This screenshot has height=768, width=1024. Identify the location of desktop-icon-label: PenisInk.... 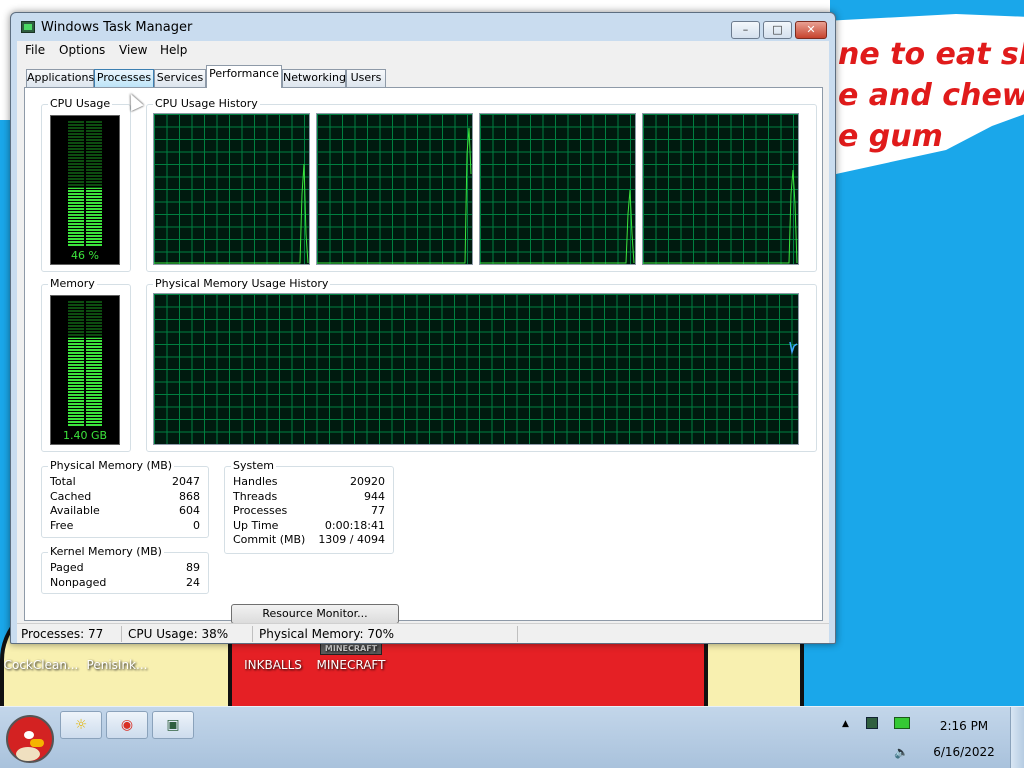
(117, 665).